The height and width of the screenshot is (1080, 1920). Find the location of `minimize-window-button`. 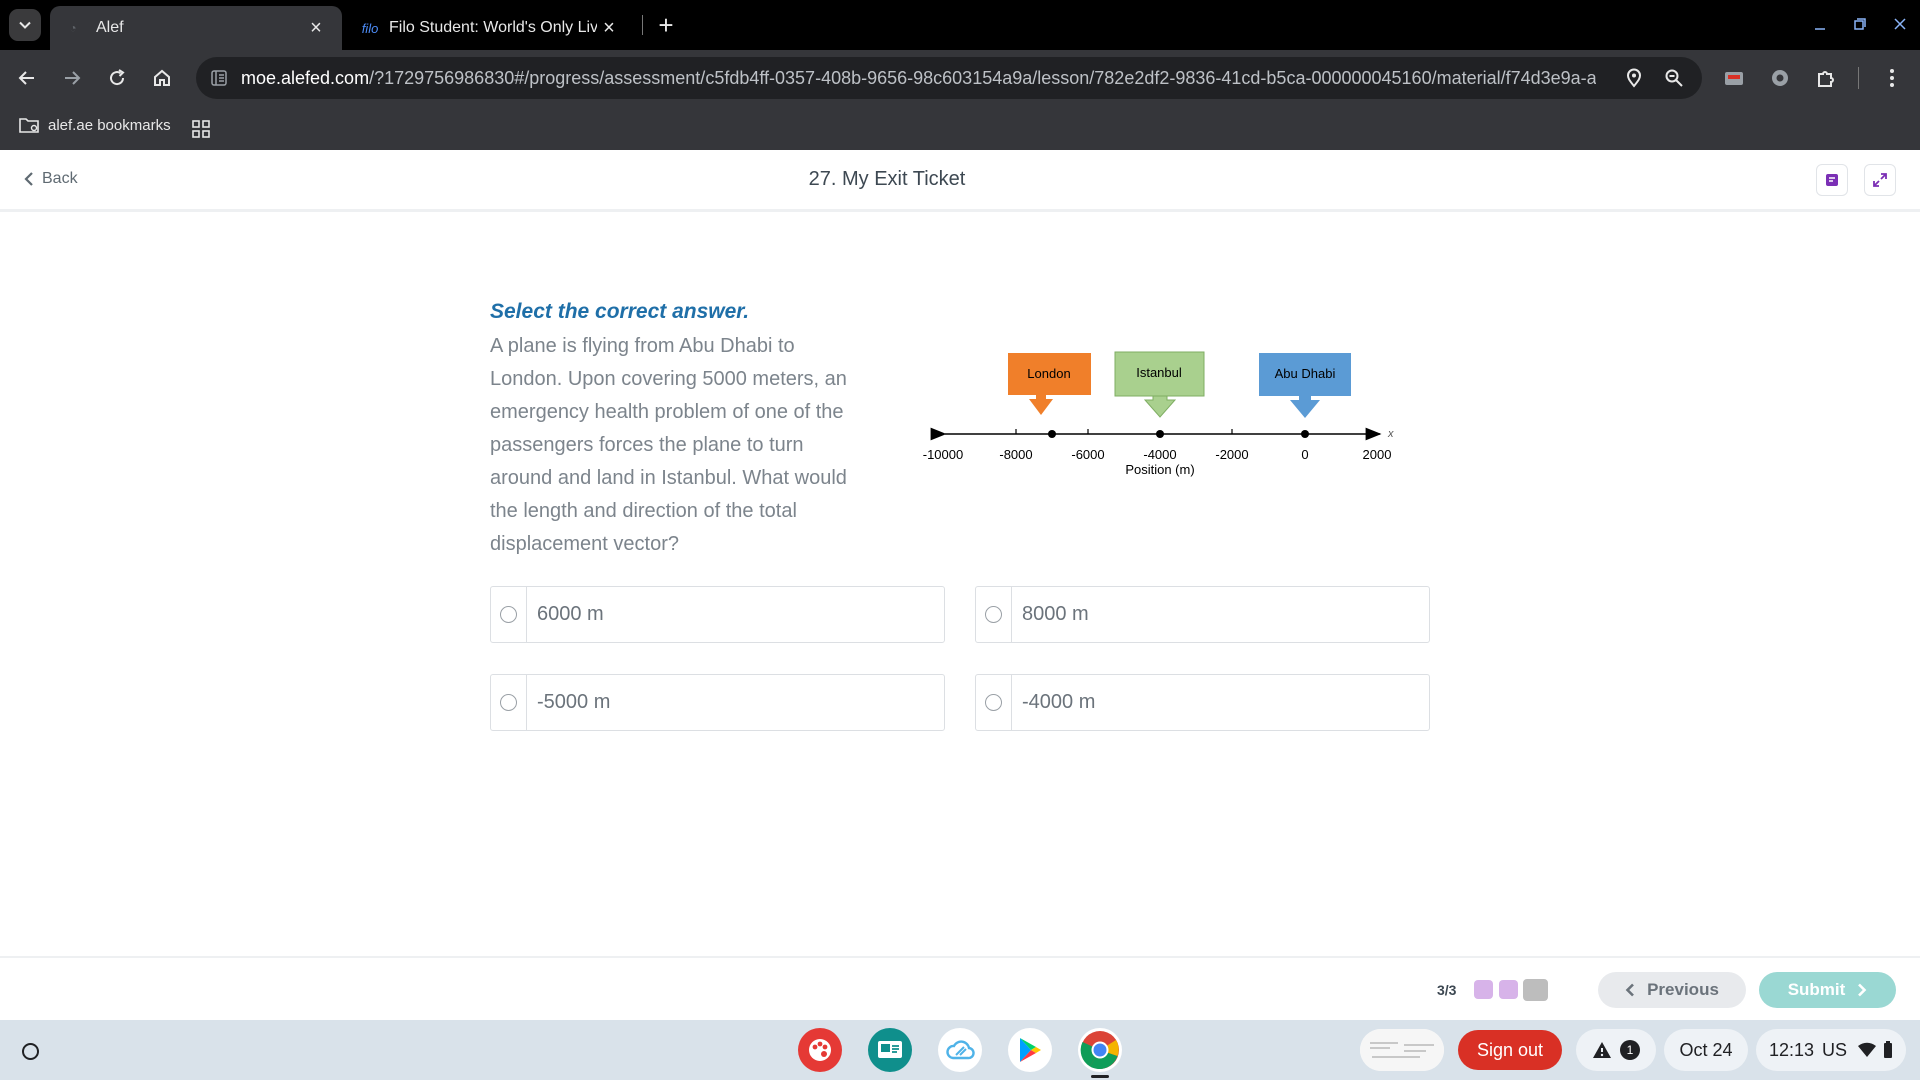

minimize-window-button is located at coordinates (1820, 24).